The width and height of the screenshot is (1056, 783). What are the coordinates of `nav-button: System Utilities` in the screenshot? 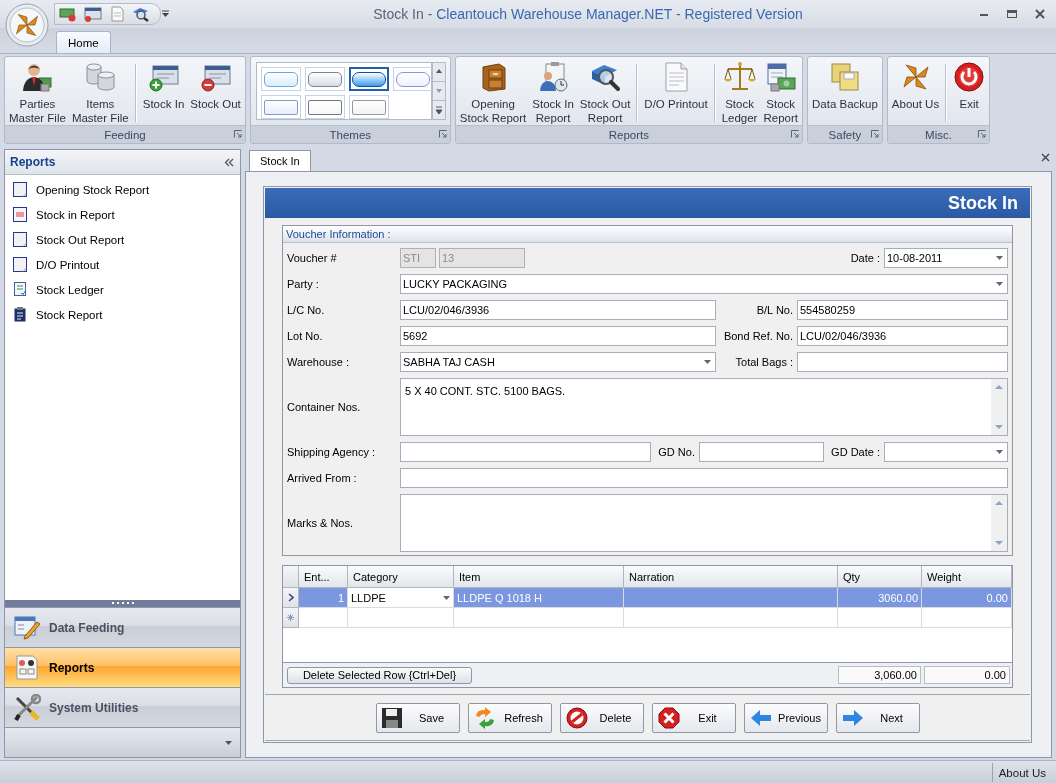 It's located at (122, 707).